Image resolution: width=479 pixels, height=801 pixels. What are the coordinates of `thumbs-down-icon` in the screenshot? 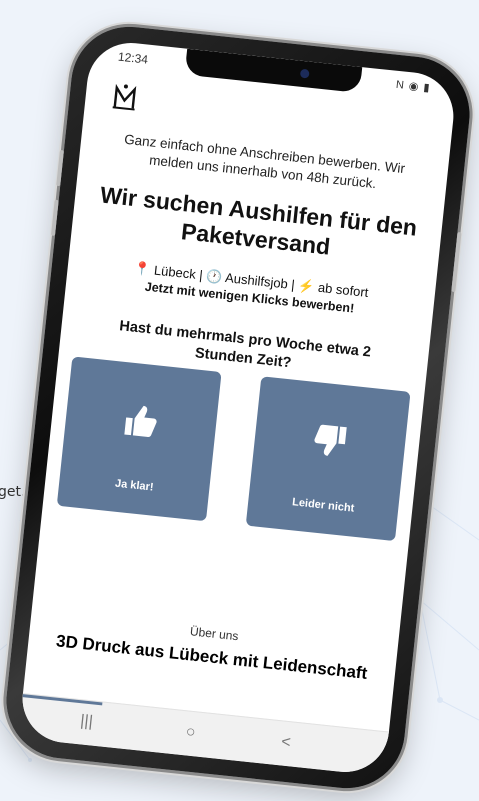 It's located at (330, 440).